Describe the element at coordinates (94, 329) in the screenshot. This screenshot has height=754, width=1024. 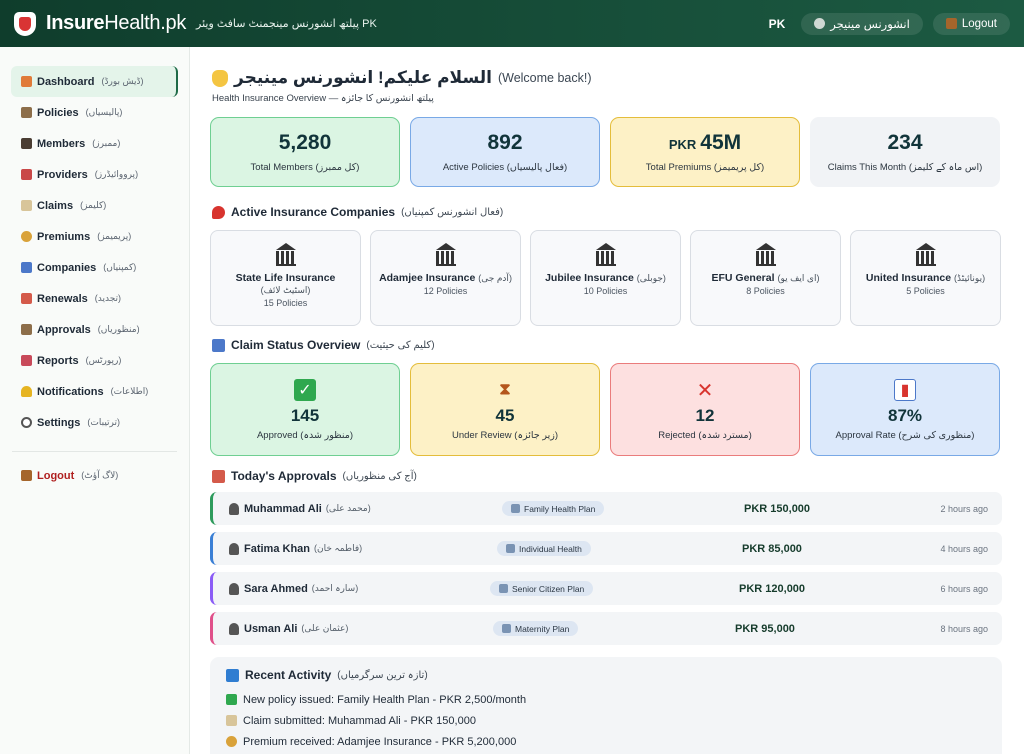
I see `sidebar-item-approvals: Approvals (منظوریاں)` at that location.